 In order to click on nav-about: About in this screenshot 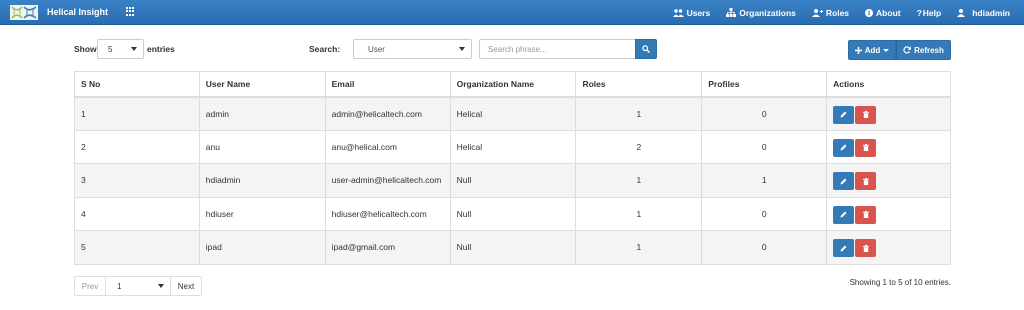, I will do `click(883, 13)`.